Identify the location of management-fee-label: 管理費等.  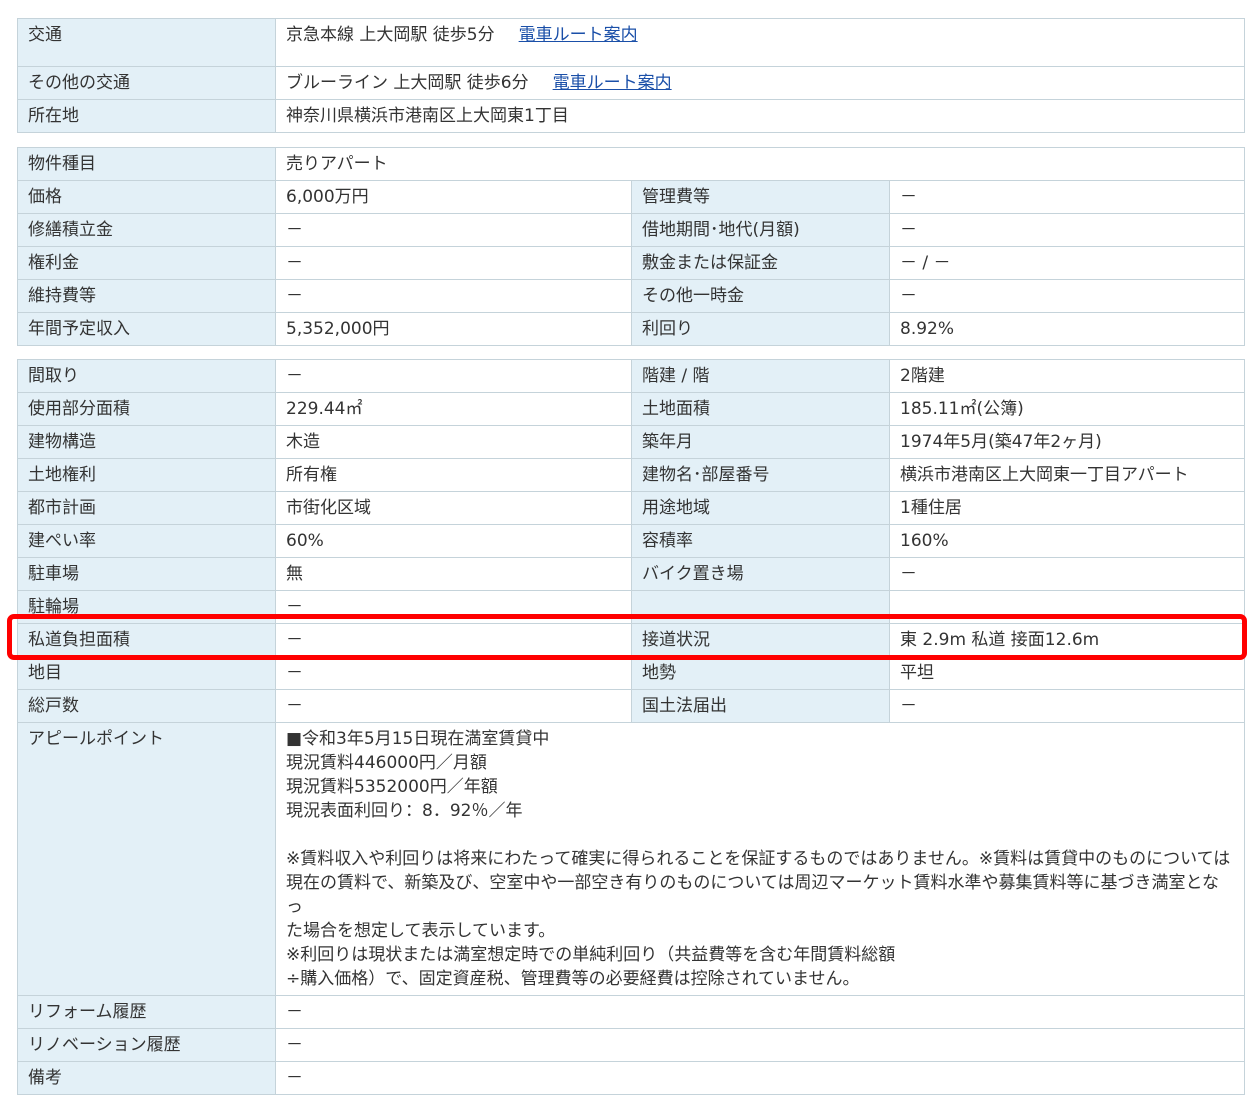
(760, 197).